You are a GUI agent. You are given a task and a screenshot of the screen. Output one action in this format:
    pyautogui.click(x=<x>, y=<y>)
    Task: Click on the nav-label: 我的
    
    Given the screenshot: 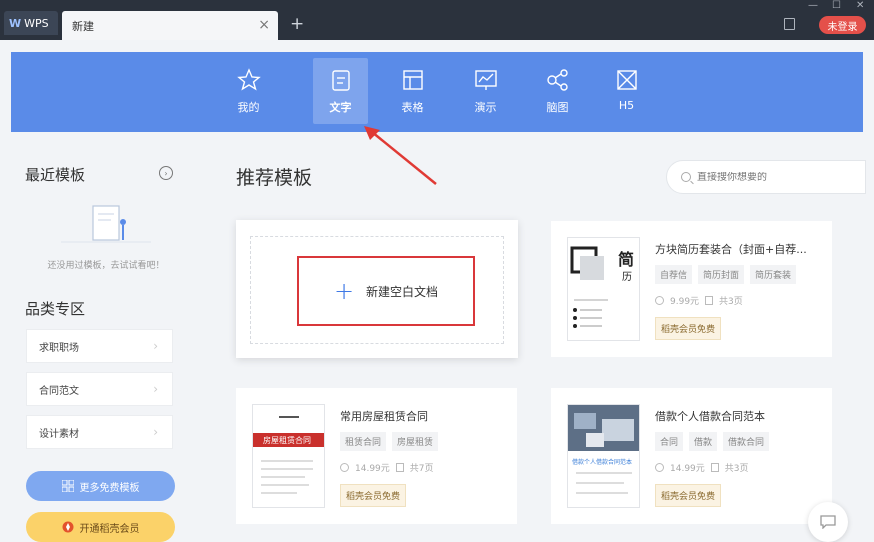 What is the action you would take?
    pyautogui.click(x=248, y=107)
    